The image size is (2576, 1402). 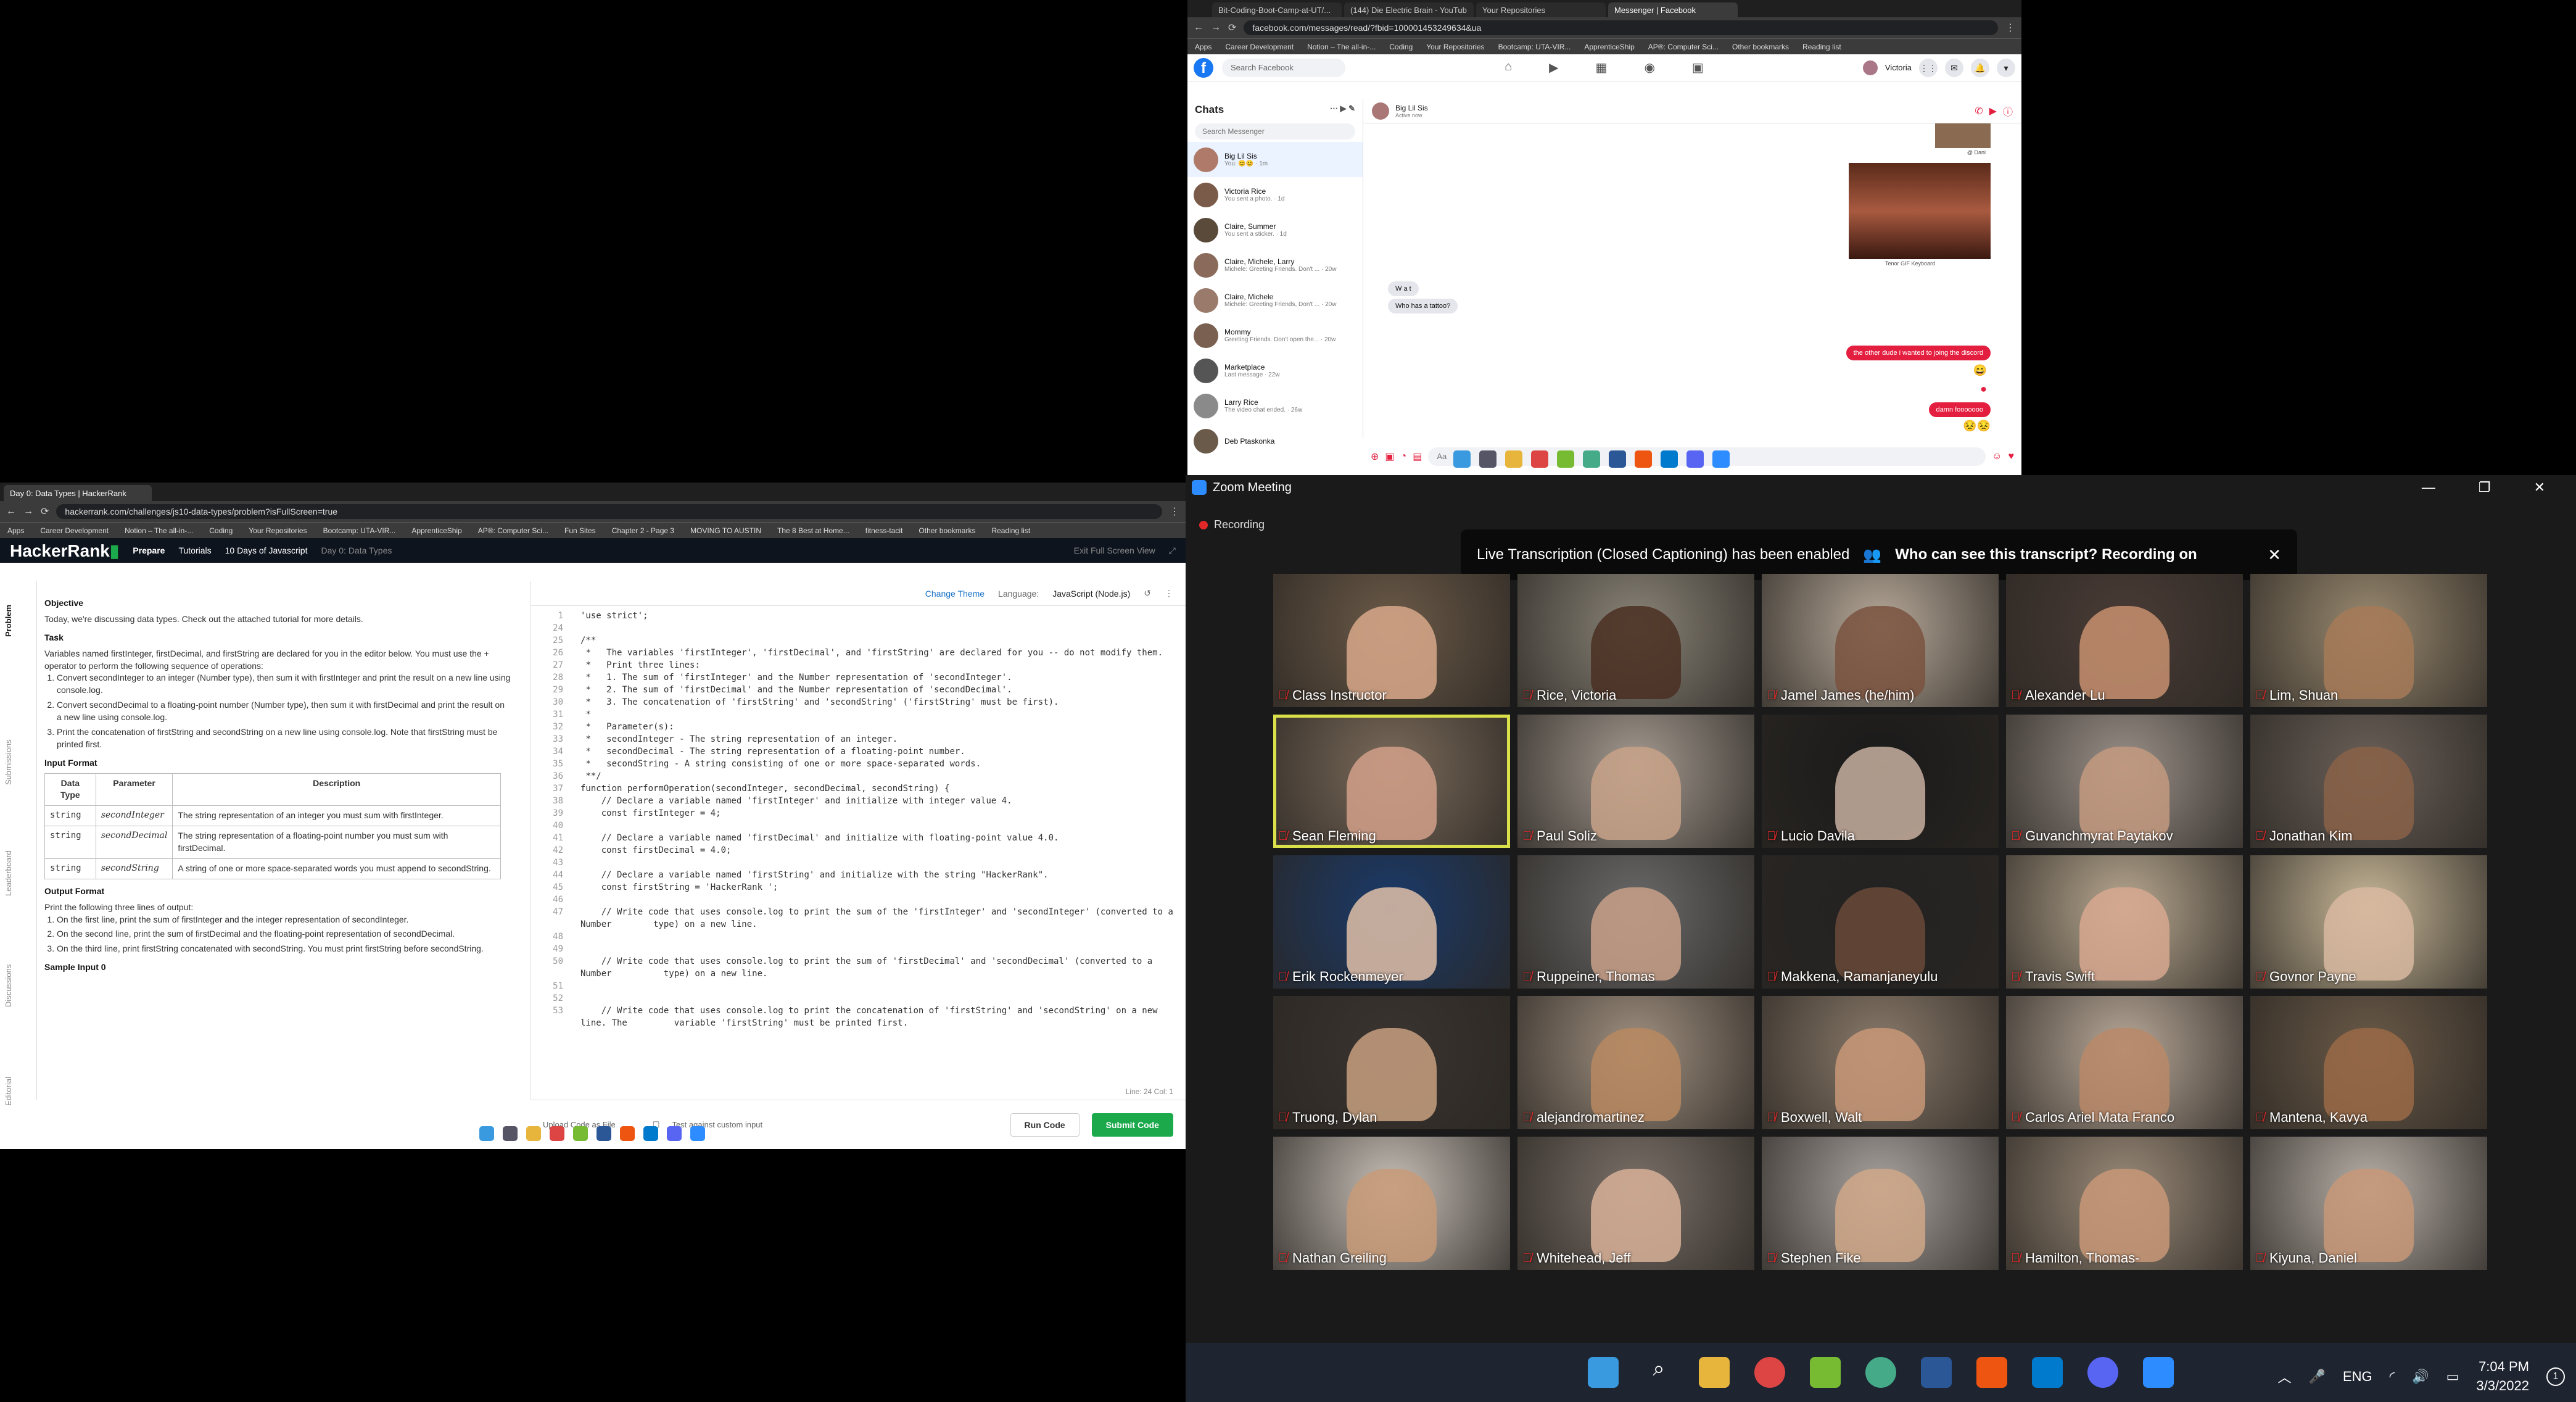 What do you see at coordinates (2285, 1377) in the screenshot?
I see `chevron-up-icon: ︿` at bounding box center [2285, 1377].